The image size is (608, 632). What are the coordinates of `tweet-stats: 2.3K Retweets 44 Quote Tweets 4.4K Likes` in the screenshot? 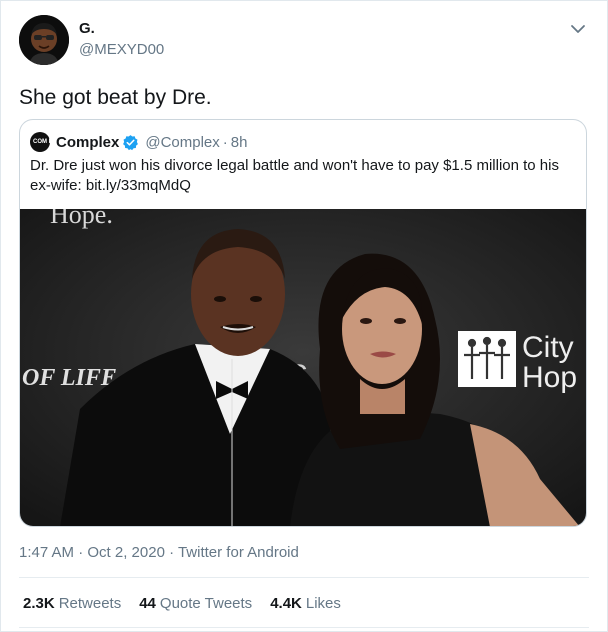 It's located at (191, 603).